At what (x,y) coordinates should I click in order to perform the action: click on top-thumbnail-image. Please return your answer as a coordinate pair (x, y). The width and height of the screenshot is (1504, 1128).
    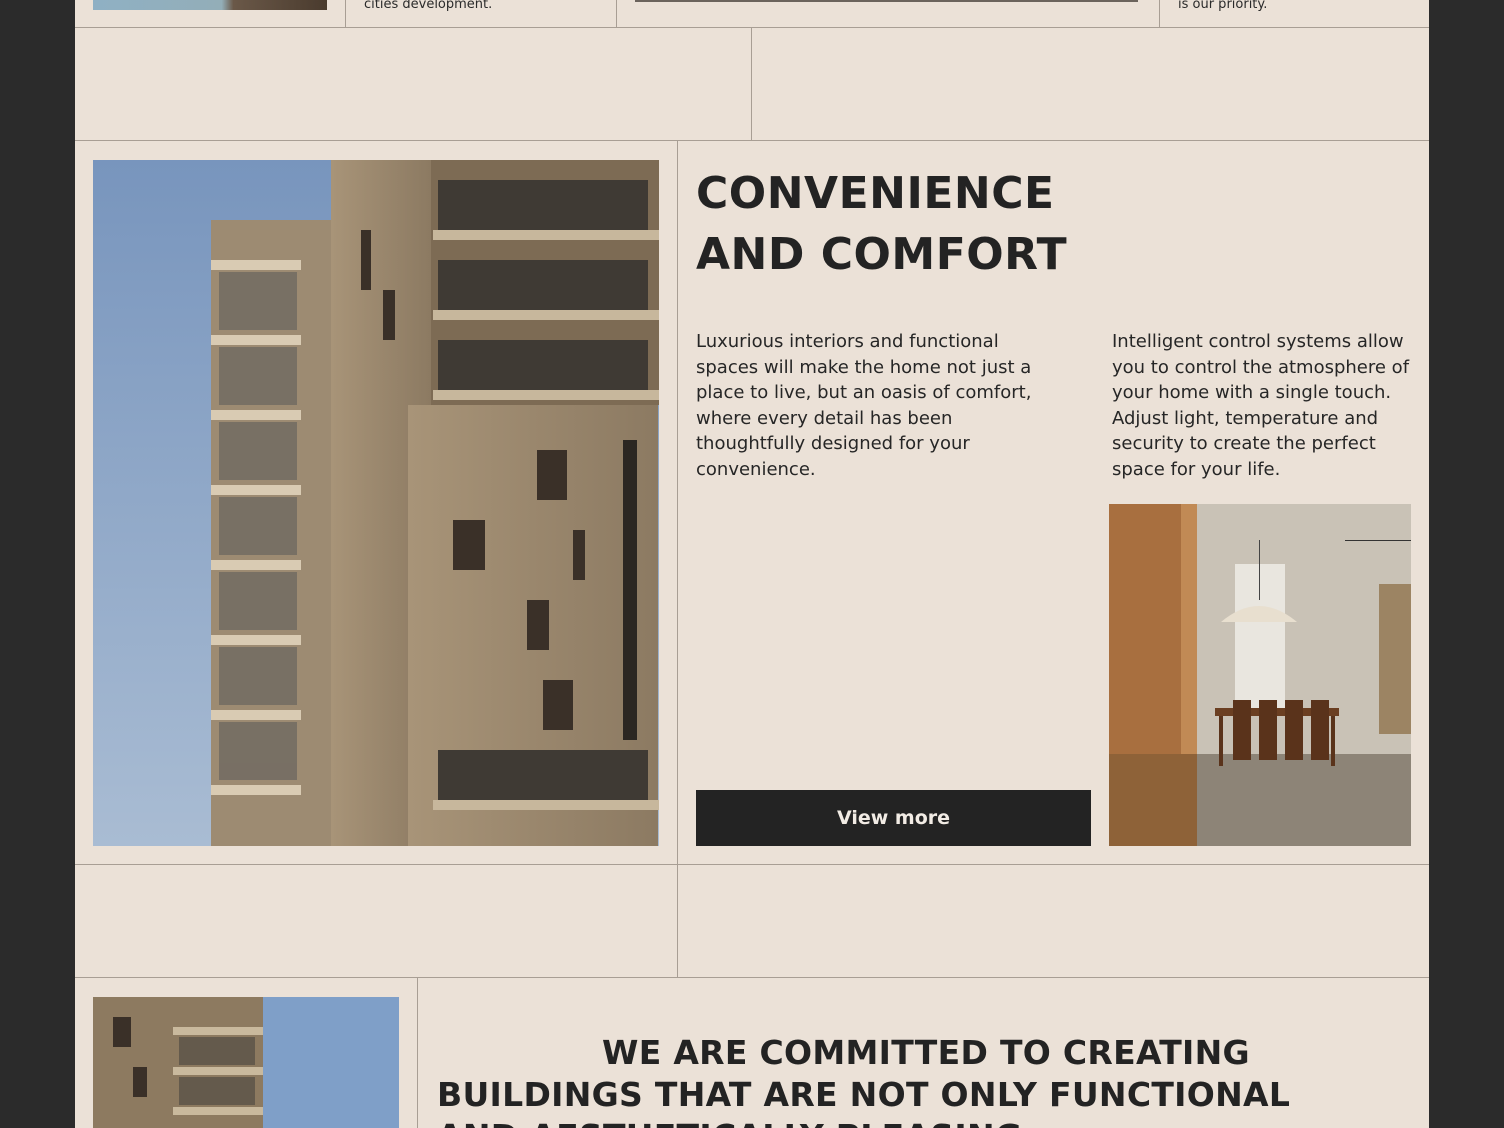
    Looking at the image, I should click on (210, 5).